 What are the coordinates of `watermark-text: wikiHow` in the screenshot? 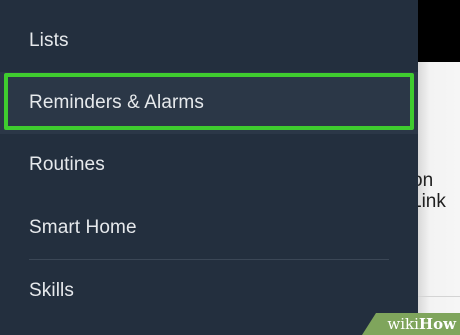 It's located at (421, 324).